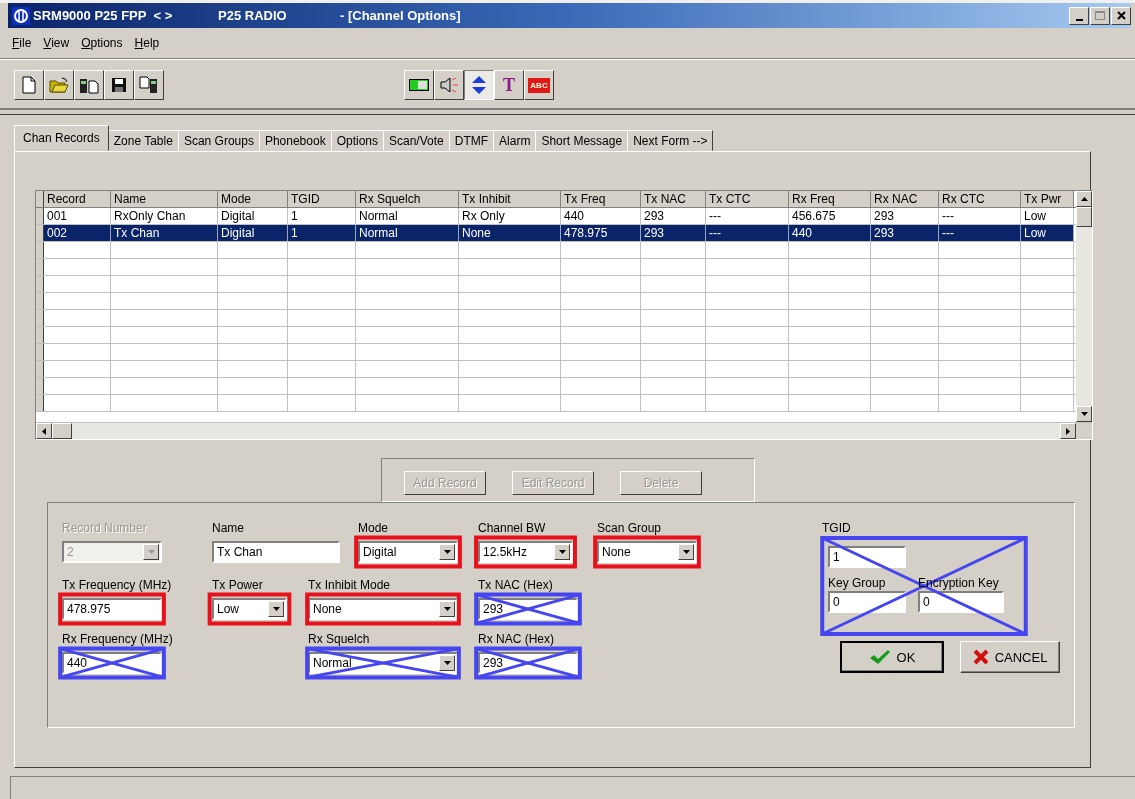 This screenshot has width=1135, height=799. I want to click on tab: Scan Groups, so click(218, 140).